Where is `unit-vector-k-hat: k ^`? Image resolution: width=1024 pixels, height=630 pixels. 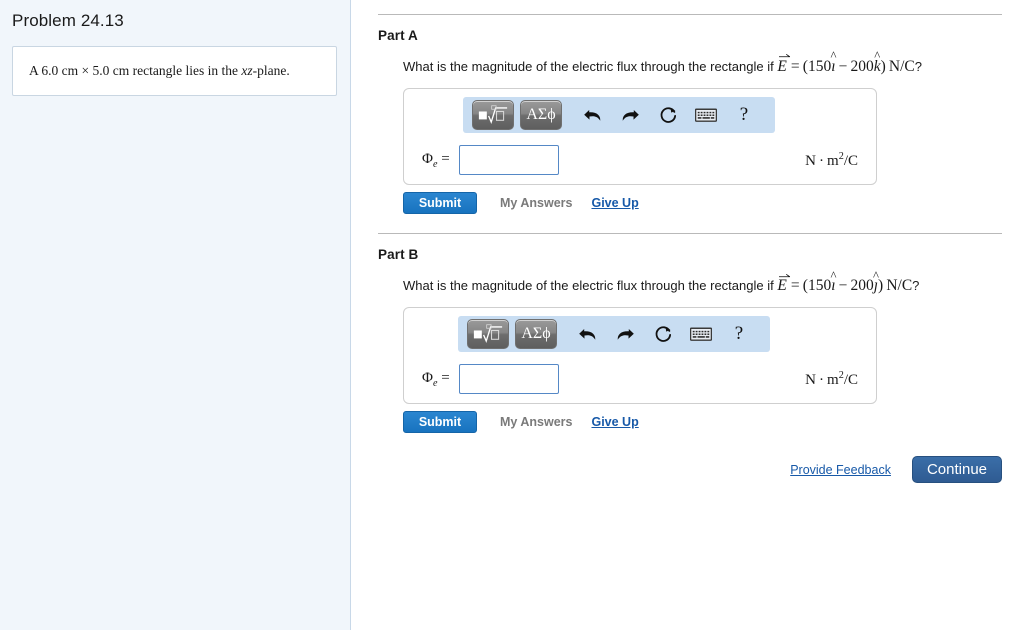
unit-vector-k-hat: k ^ is located at coordinates (877, 62).